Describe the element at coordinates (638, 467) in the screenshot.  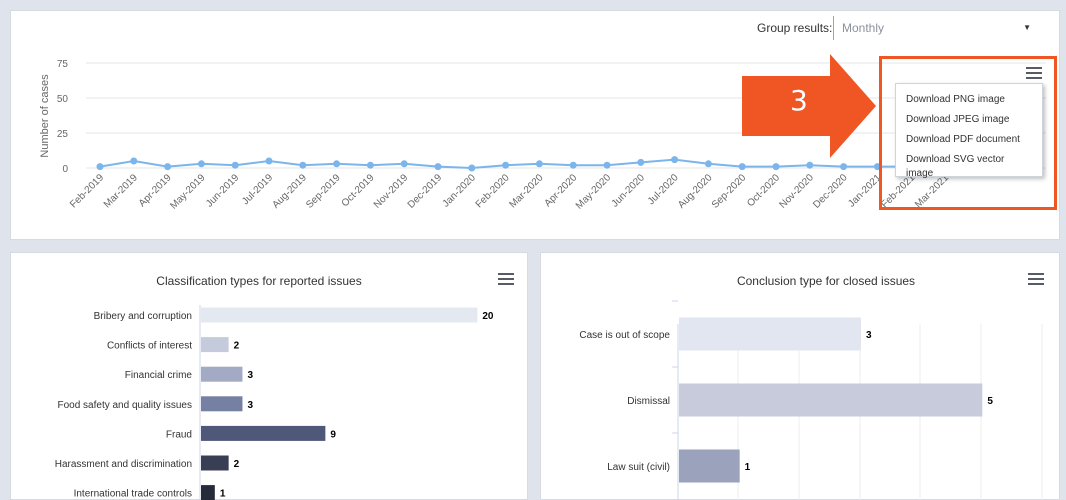
I see `category-label: Law suit (civil)` at that location.